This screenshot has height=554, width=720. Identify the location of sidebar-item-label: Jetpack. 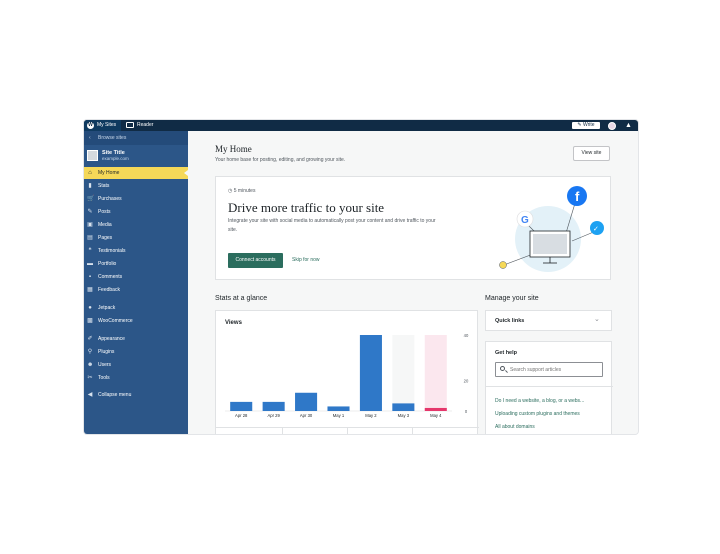
(107, 308).